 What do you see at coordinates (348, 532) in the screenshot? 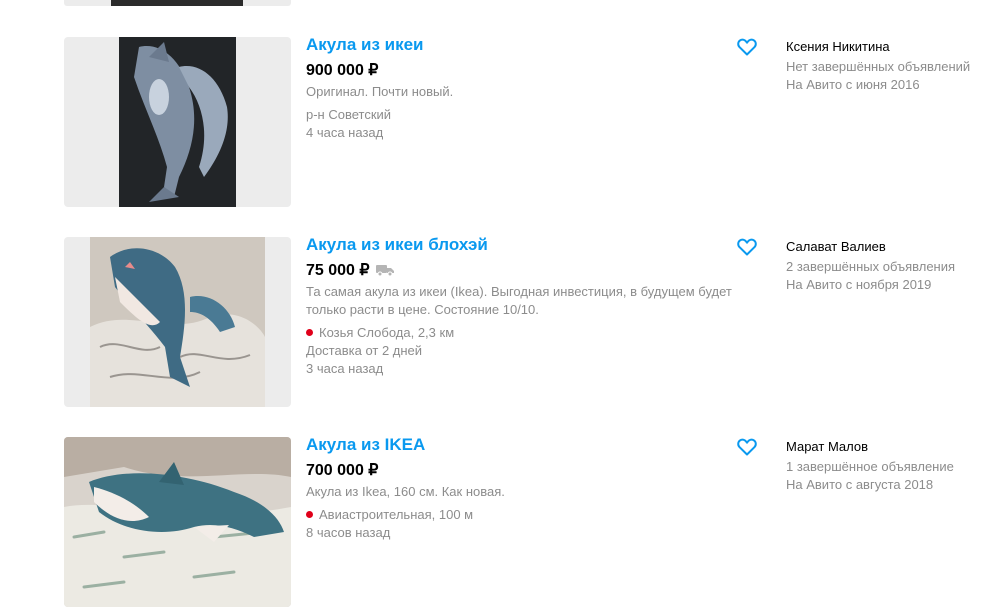
I see `listing-posted-time: 8 часов назад` at bounding box center [348, 532].